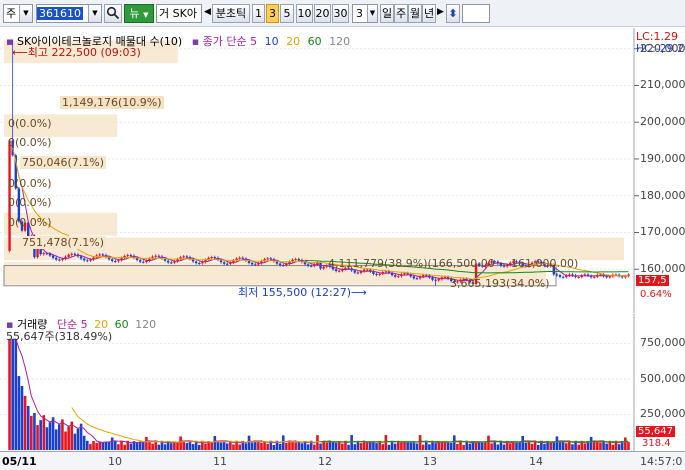 The height and width of the screenshot is (470, 685). Describe the element at coordinates (453, 13) in the screenshot. I see `sync-button: ⬍` at that location.